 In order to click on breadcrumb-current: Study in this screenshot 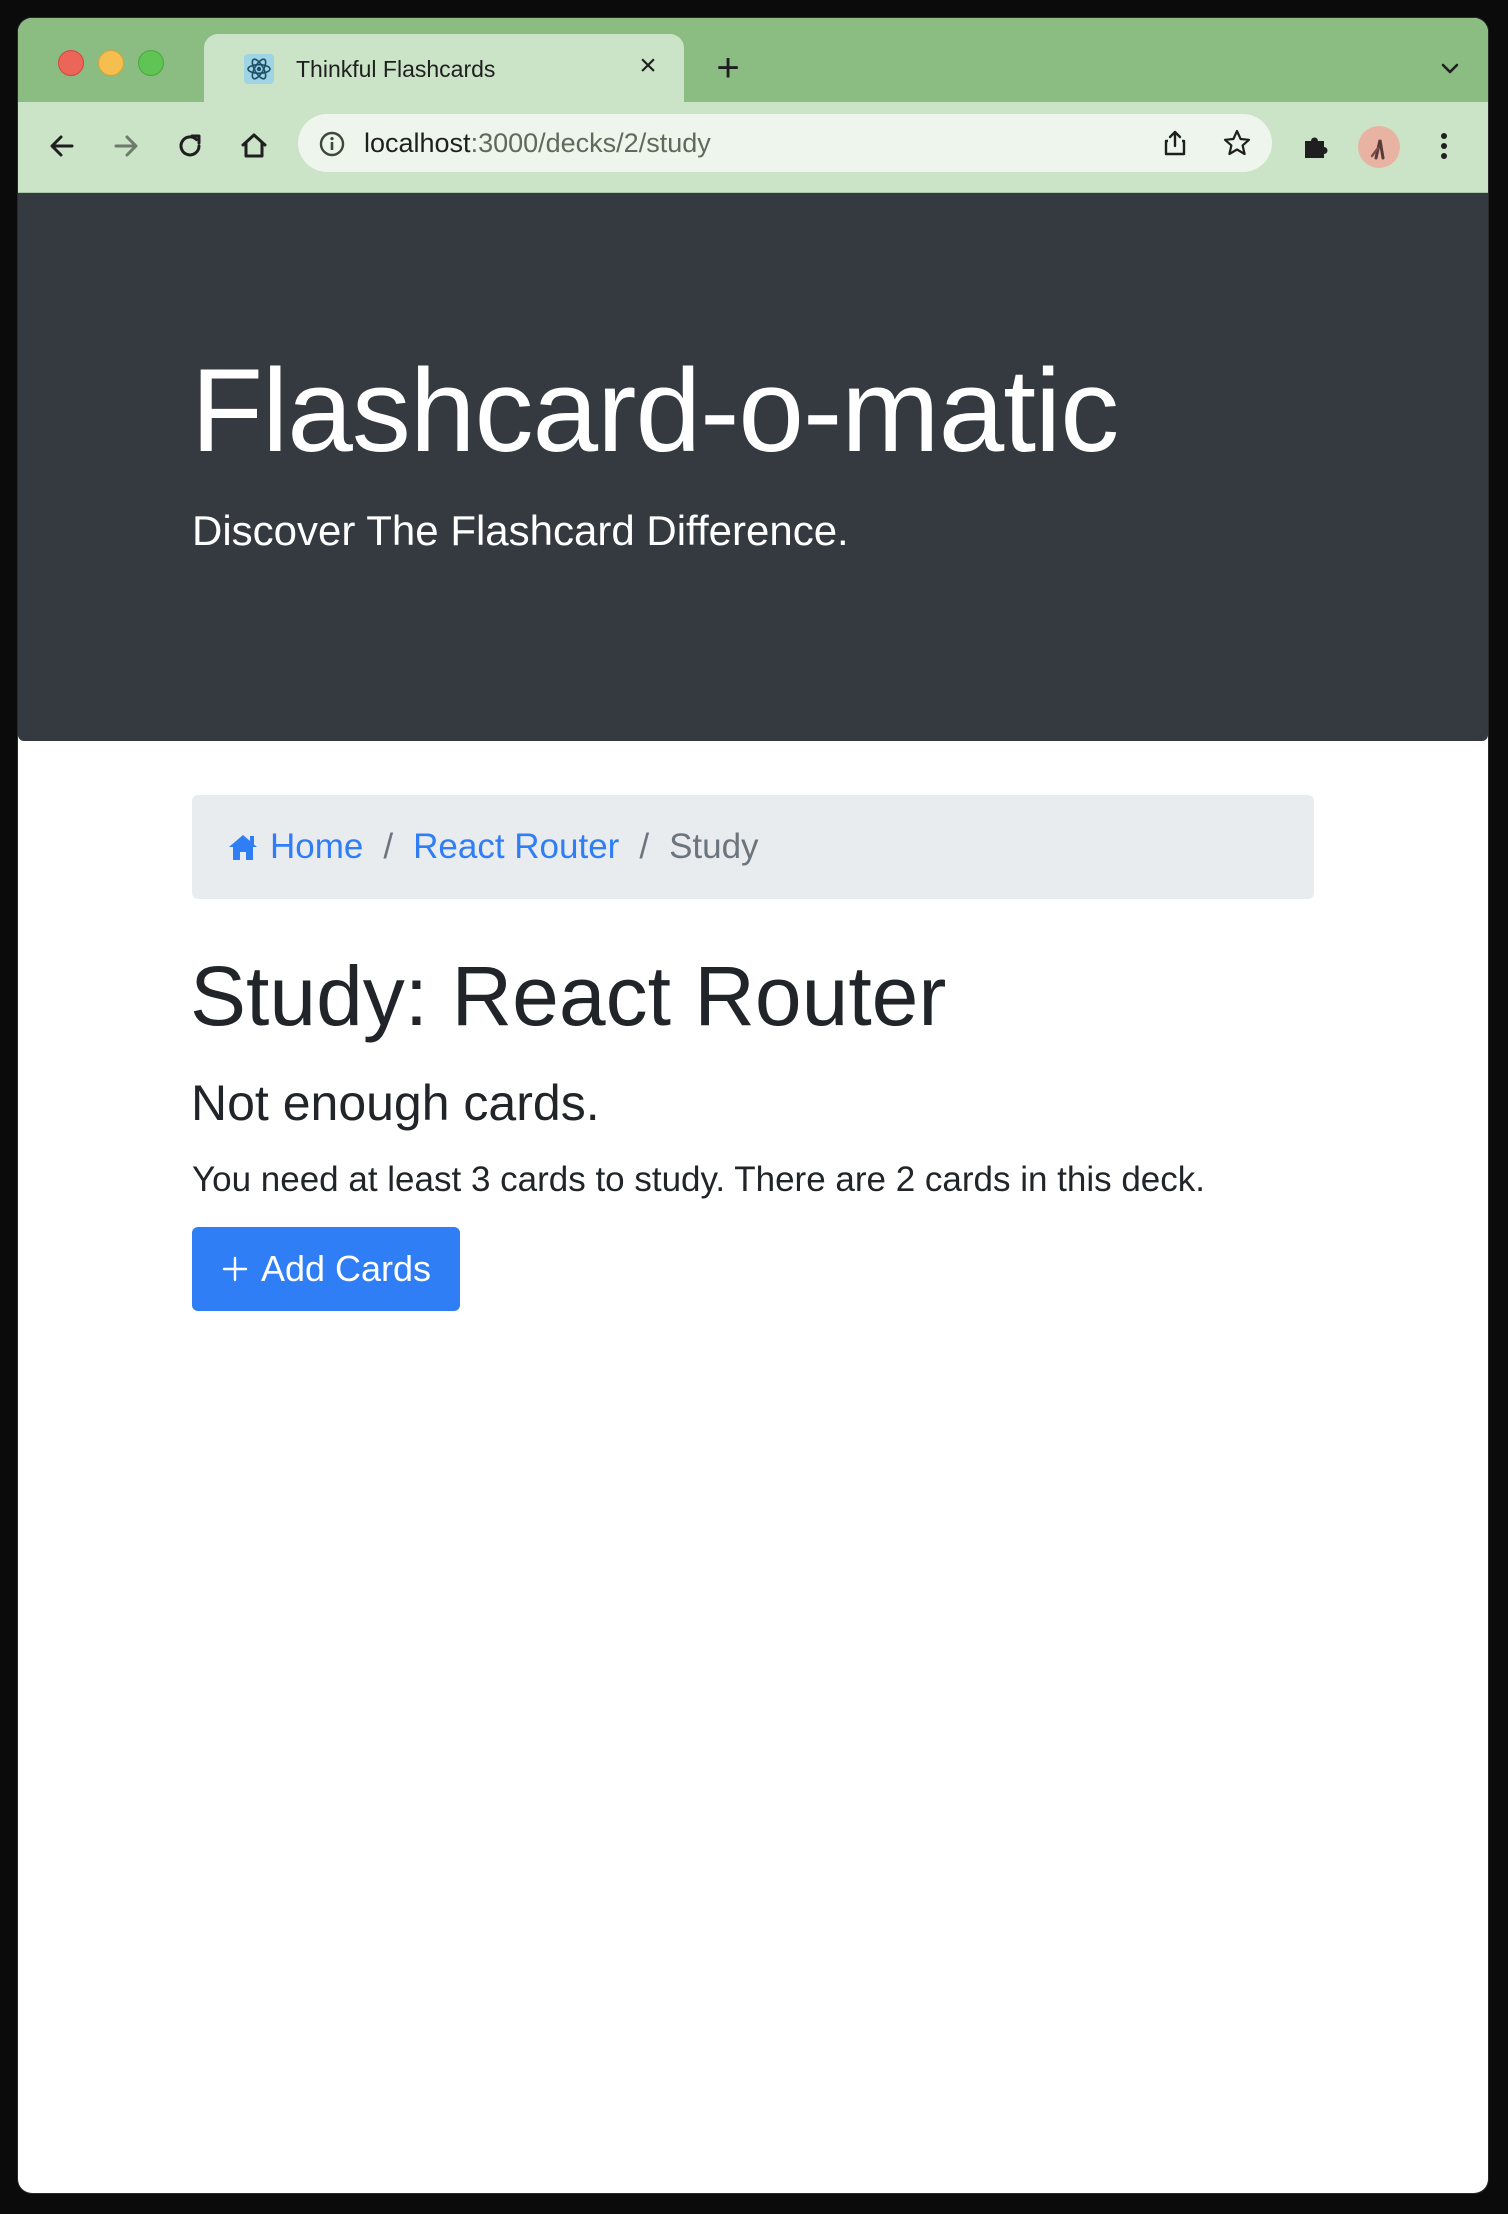, I will do `click(714, 846)`.